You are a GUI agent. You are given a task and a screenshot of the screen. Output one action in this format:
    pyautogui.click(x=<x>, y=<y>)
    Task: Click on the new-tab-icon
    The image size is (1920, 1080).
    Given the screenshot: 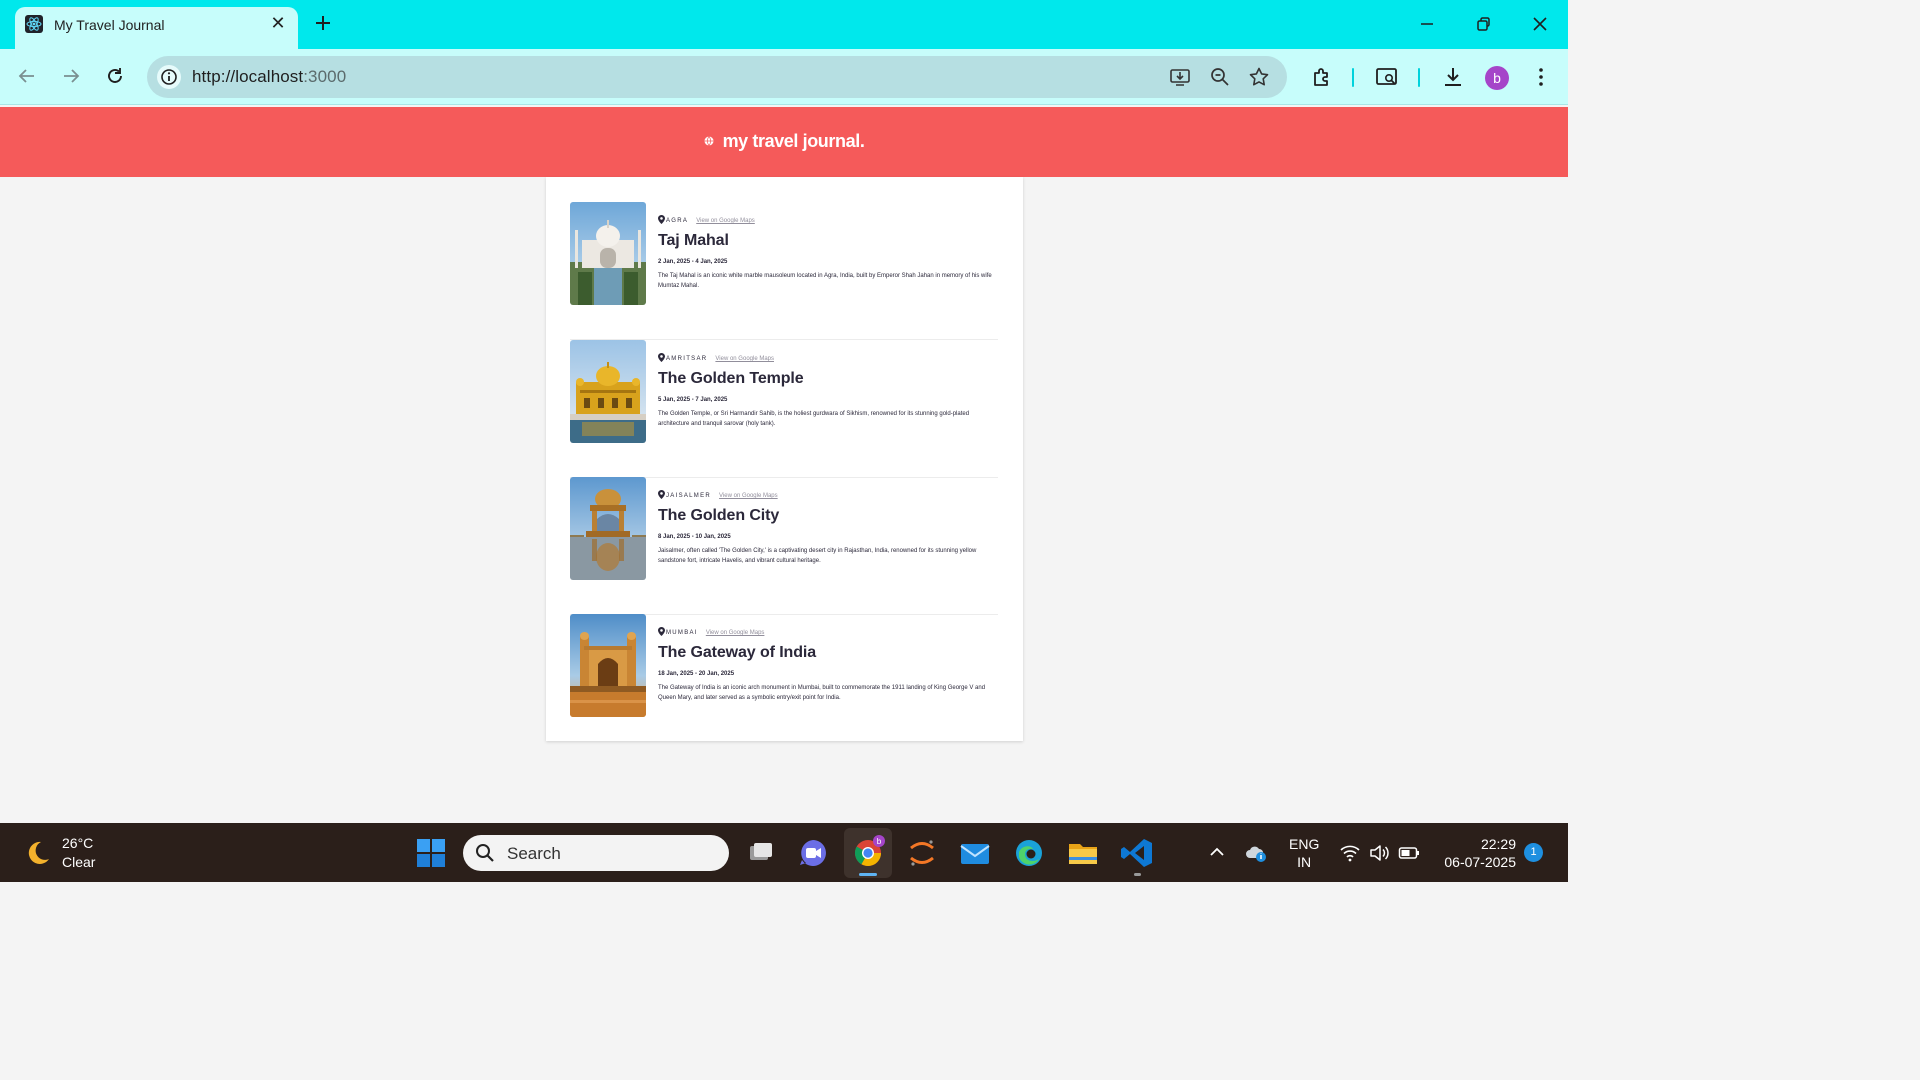 What is the action you would take?
    pyautogui.click(x=323, y=23)
    